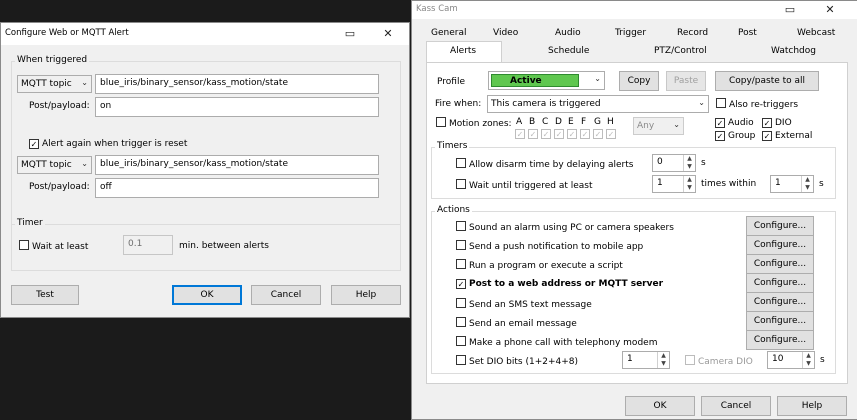 The image size is (857, 420). I want to click on dio-bits-spinner: 1 ▲ ▼, so click(646, 360).